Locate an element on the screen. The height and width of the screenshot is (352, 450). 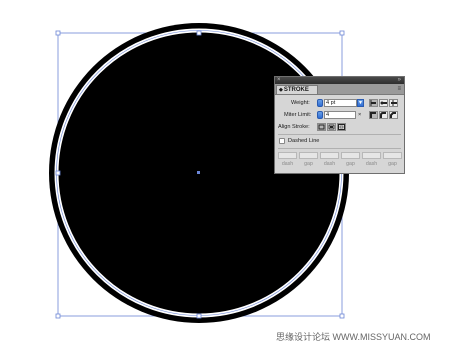
butt-cap-icon is located at coordinates (373, 103).